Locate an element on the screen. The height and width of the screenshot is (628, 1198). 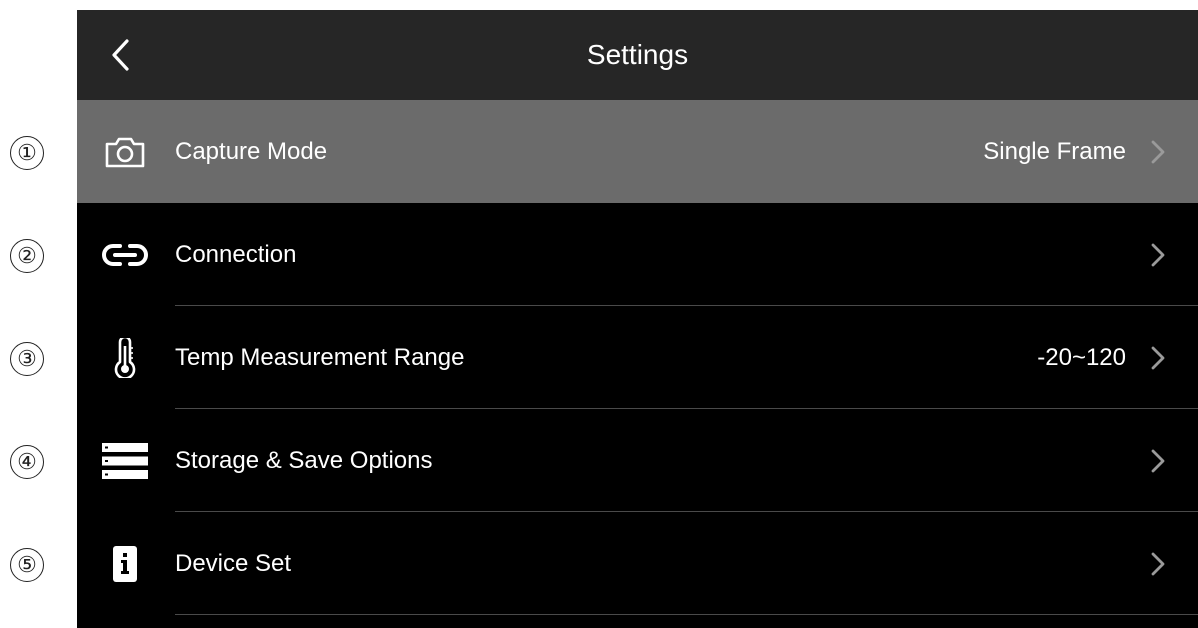
page-title: Settings is located at coordinates (637, 54).